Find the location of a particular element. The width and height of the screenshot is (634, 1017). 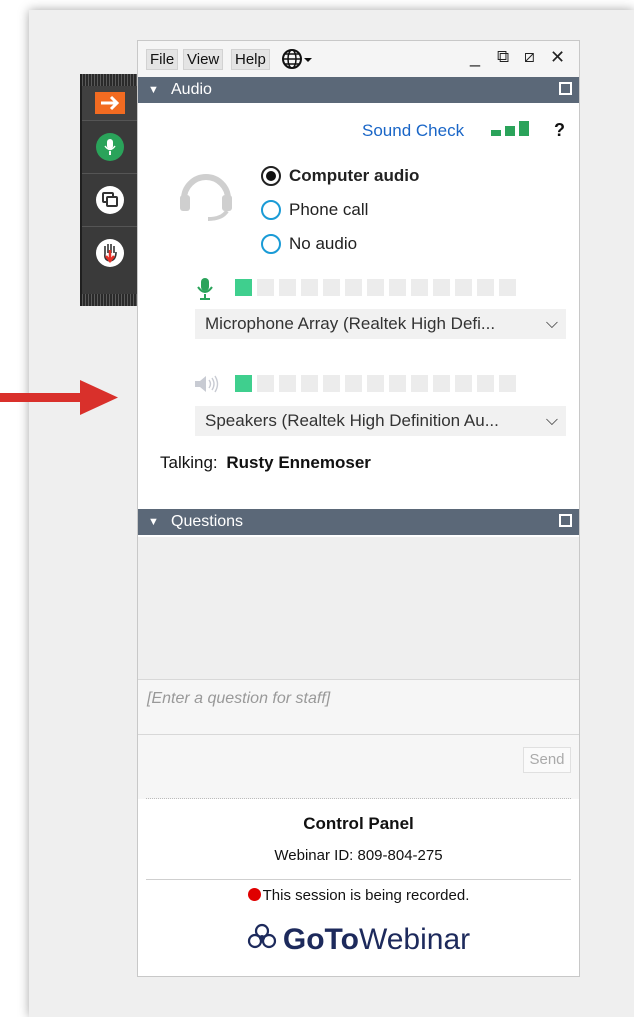

microphone-level-meter is located at coordinates (375, 287).